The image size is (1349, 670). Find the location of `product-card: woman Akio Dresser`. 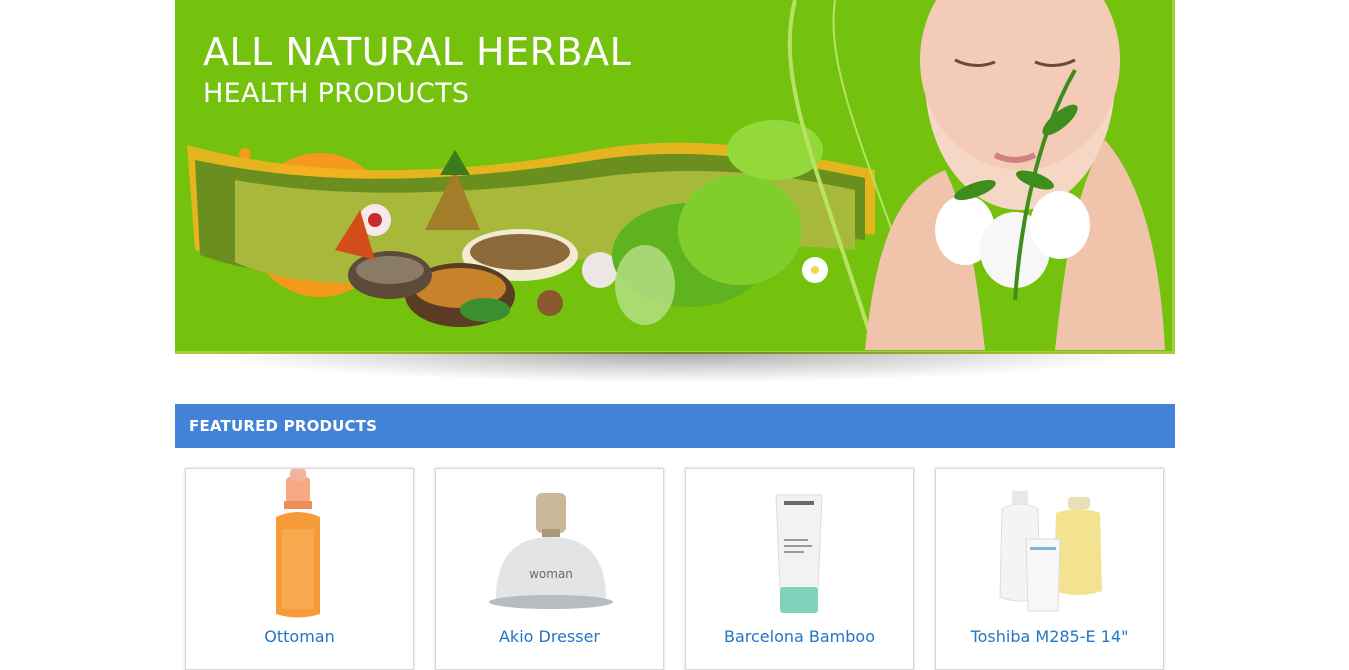

product-card: woman Akio Dresser is located at coordinates (549, 569).